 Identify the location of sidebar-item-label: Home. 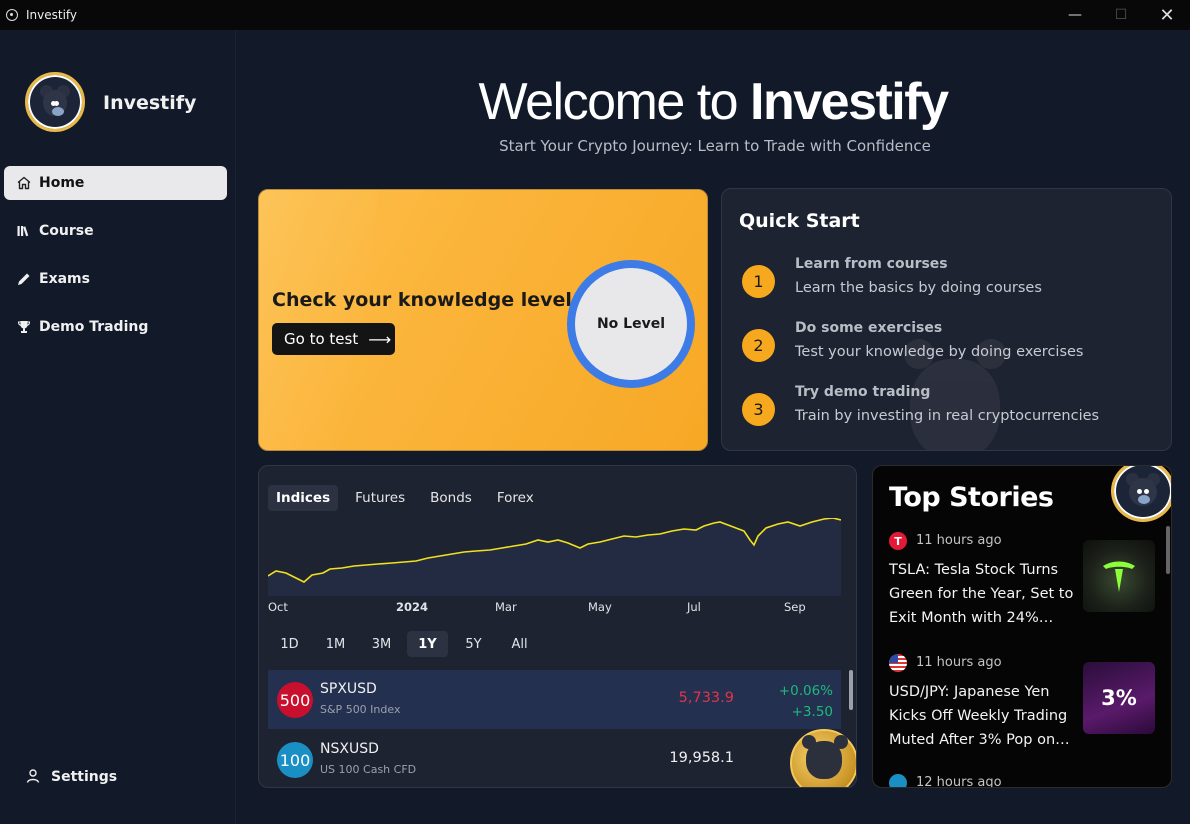
(62, 183).